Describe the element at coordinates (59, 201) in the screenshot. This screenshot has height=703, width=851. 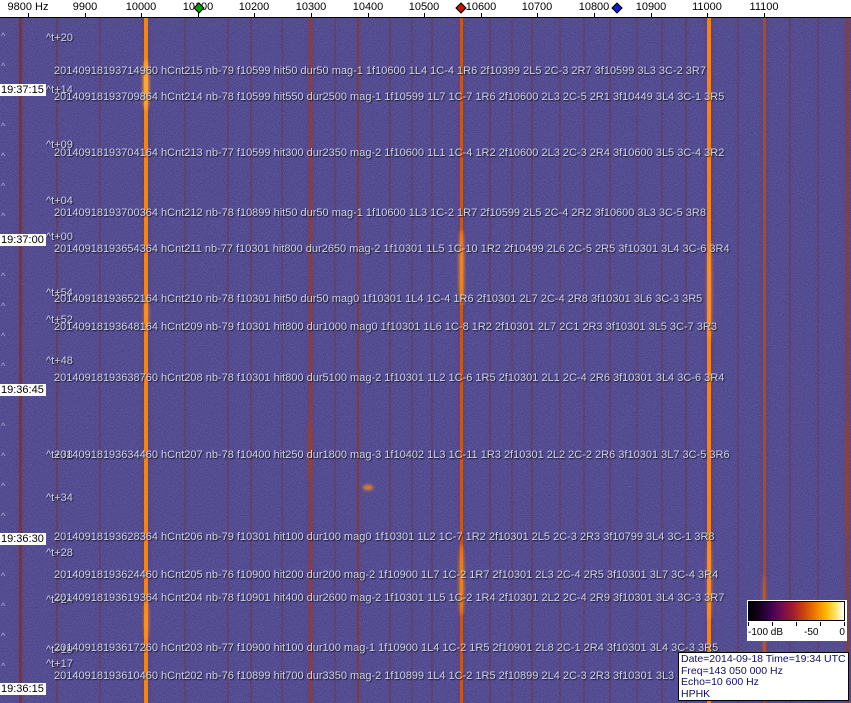
I see `event-time-marker: ^t+04` at that location.